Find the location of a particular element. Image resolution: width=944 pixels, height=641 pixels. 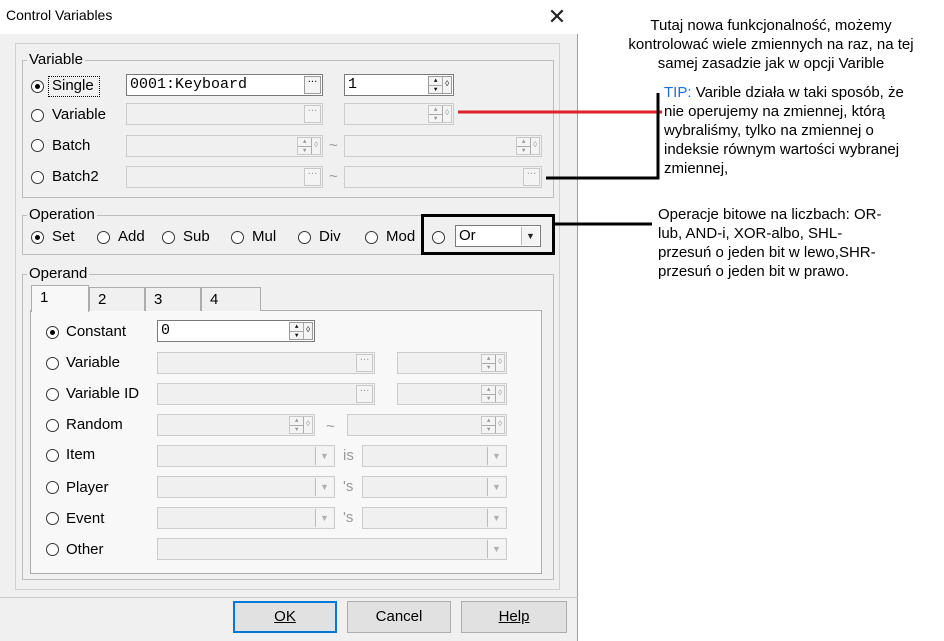

annotation-connectors is located at coordinates (560, 159).